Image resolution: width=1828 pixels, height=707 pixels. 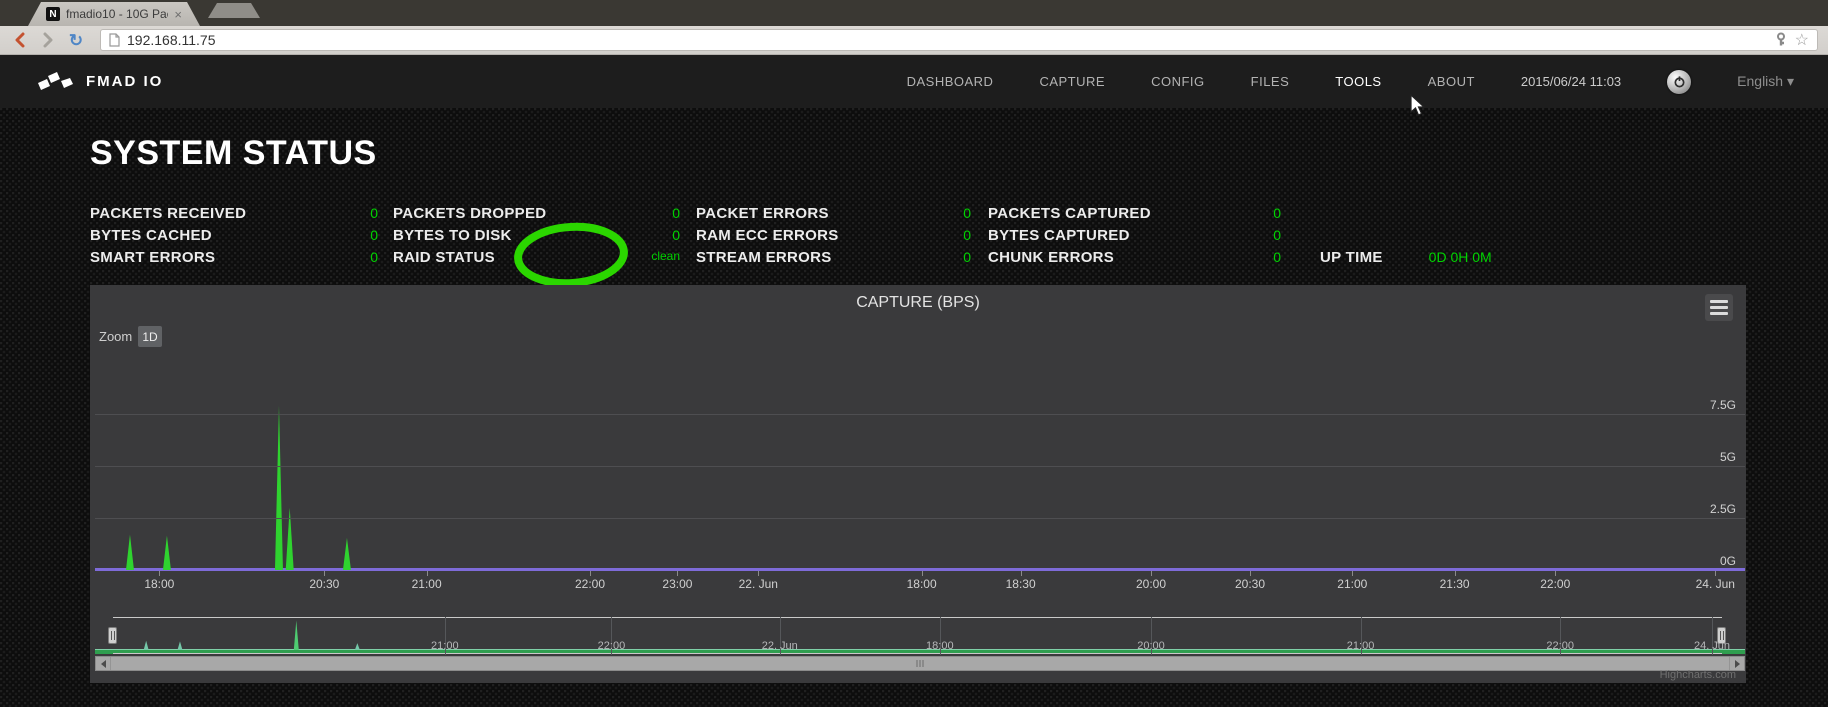 I want to click on y-tick-label: 7.5G, so click(x=1722, y=405).